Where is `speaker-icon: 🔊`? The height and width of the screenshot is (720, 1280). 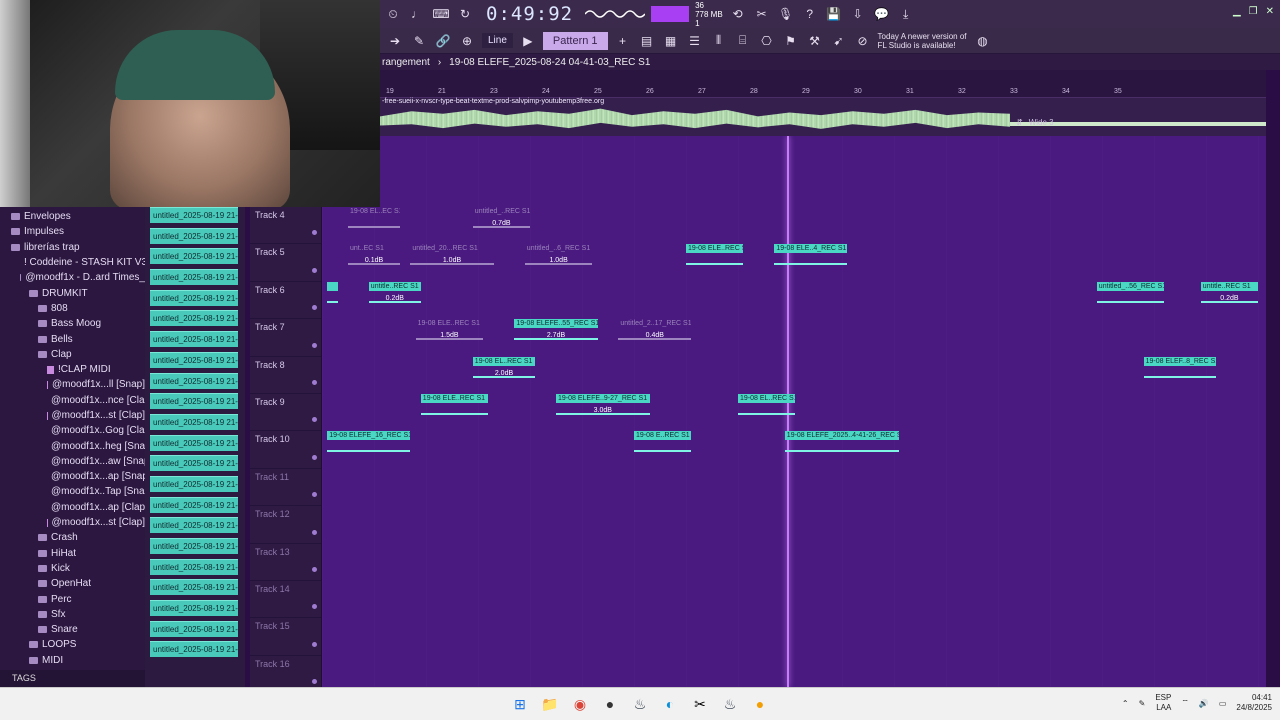
speaker-icon: 🔊 is located at coordinates (1204, 703).